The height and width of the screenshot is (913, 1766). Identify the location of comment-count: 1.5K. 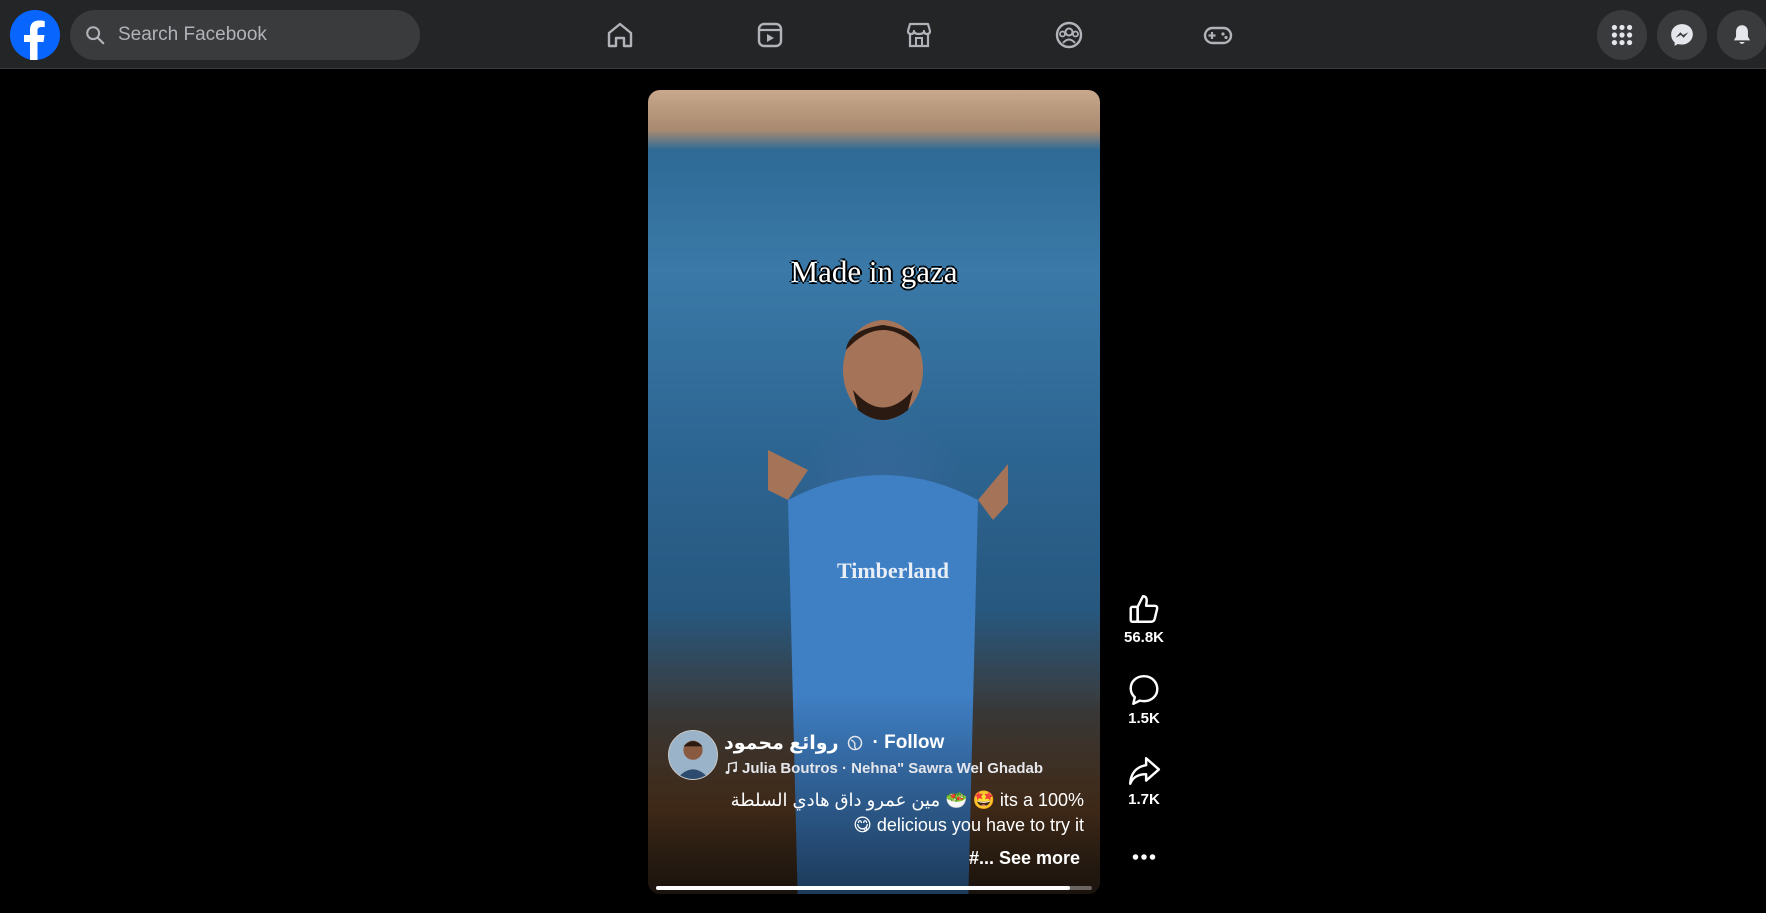
(1144, 718).